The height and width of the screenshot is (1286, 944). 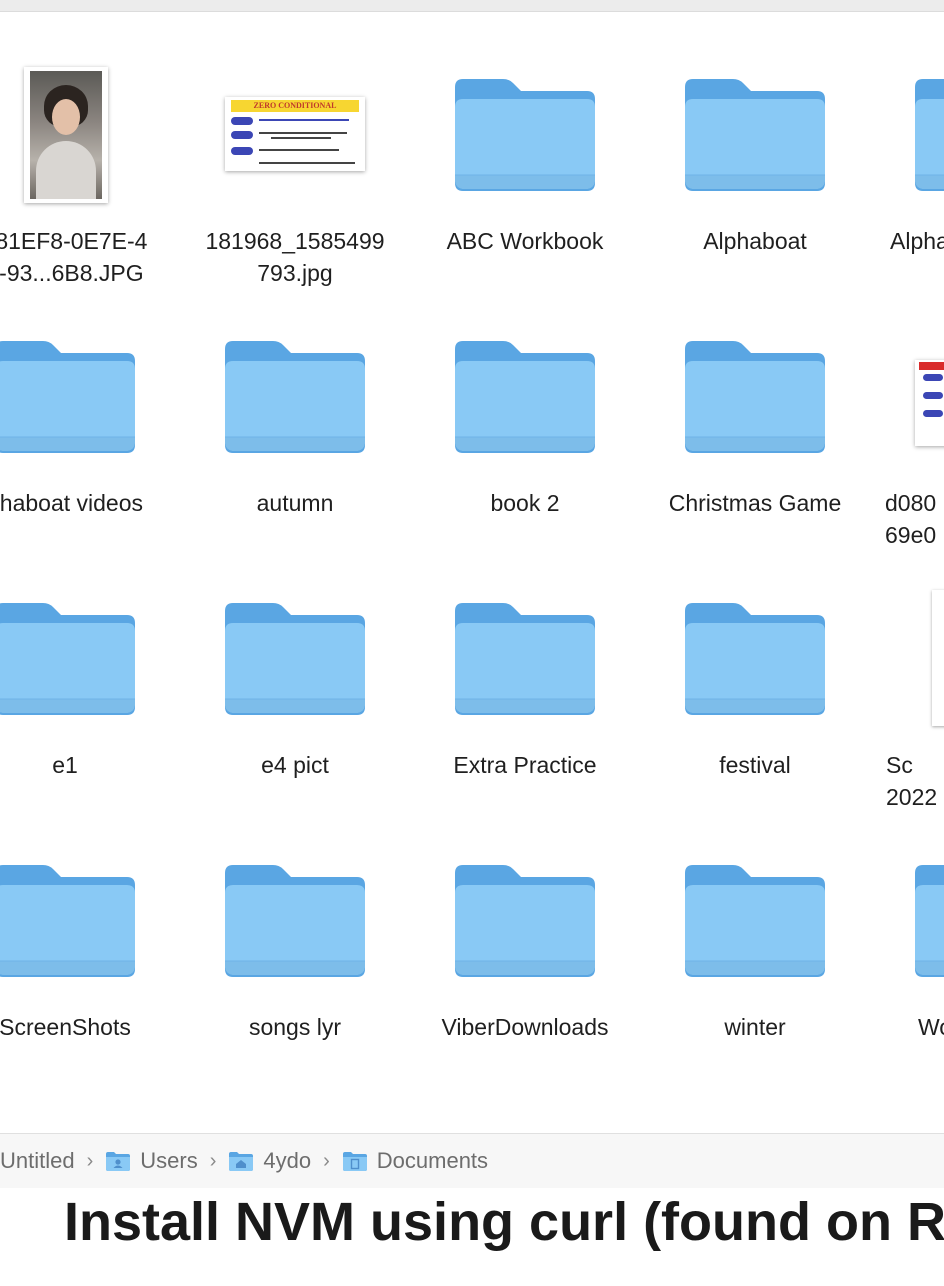 I want to click on folder-item: e4 pict, so click(x=295, y=667).